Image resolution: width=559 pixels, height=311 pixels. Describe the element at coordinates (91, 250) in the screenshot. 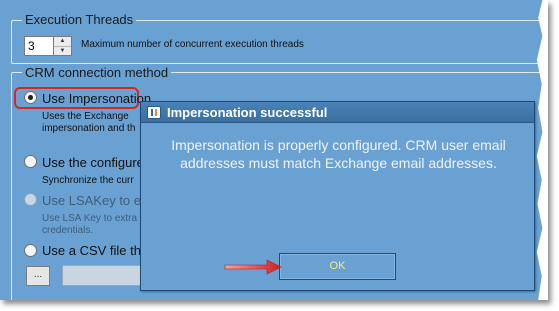

I see `option-use-csv-label: Use a CSV file th` at that location.